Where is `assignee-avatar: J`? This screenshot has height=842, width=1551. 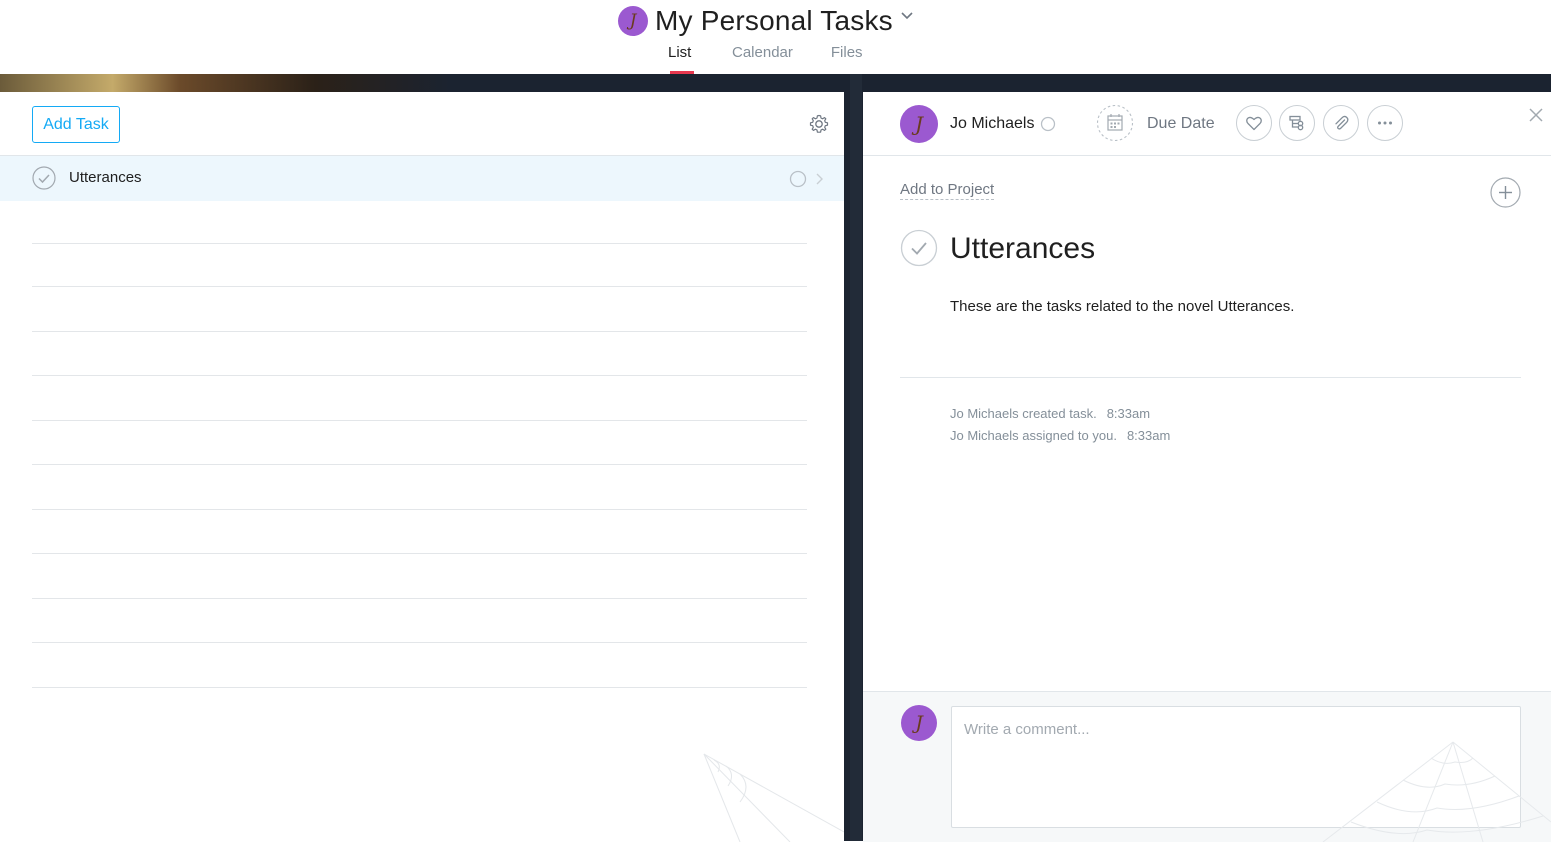
assignee-avatar: J is located at coordinates (919, 124).